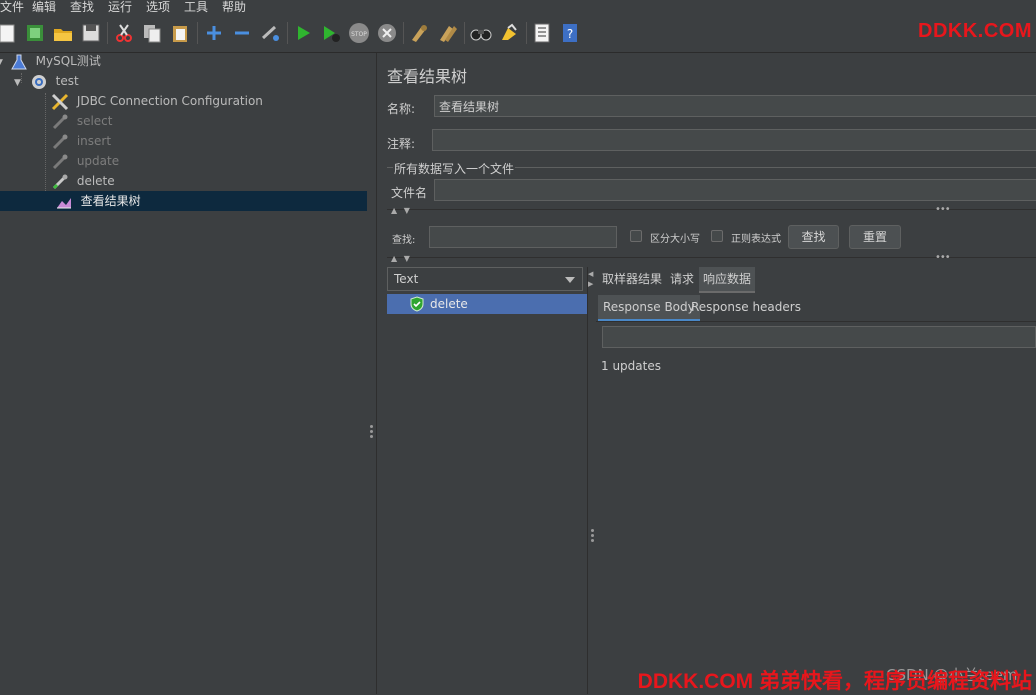  What do you see at coordinates (542, 33) in the screenshot?
I see `function-helper-icon` at bounding box center [542, 33].